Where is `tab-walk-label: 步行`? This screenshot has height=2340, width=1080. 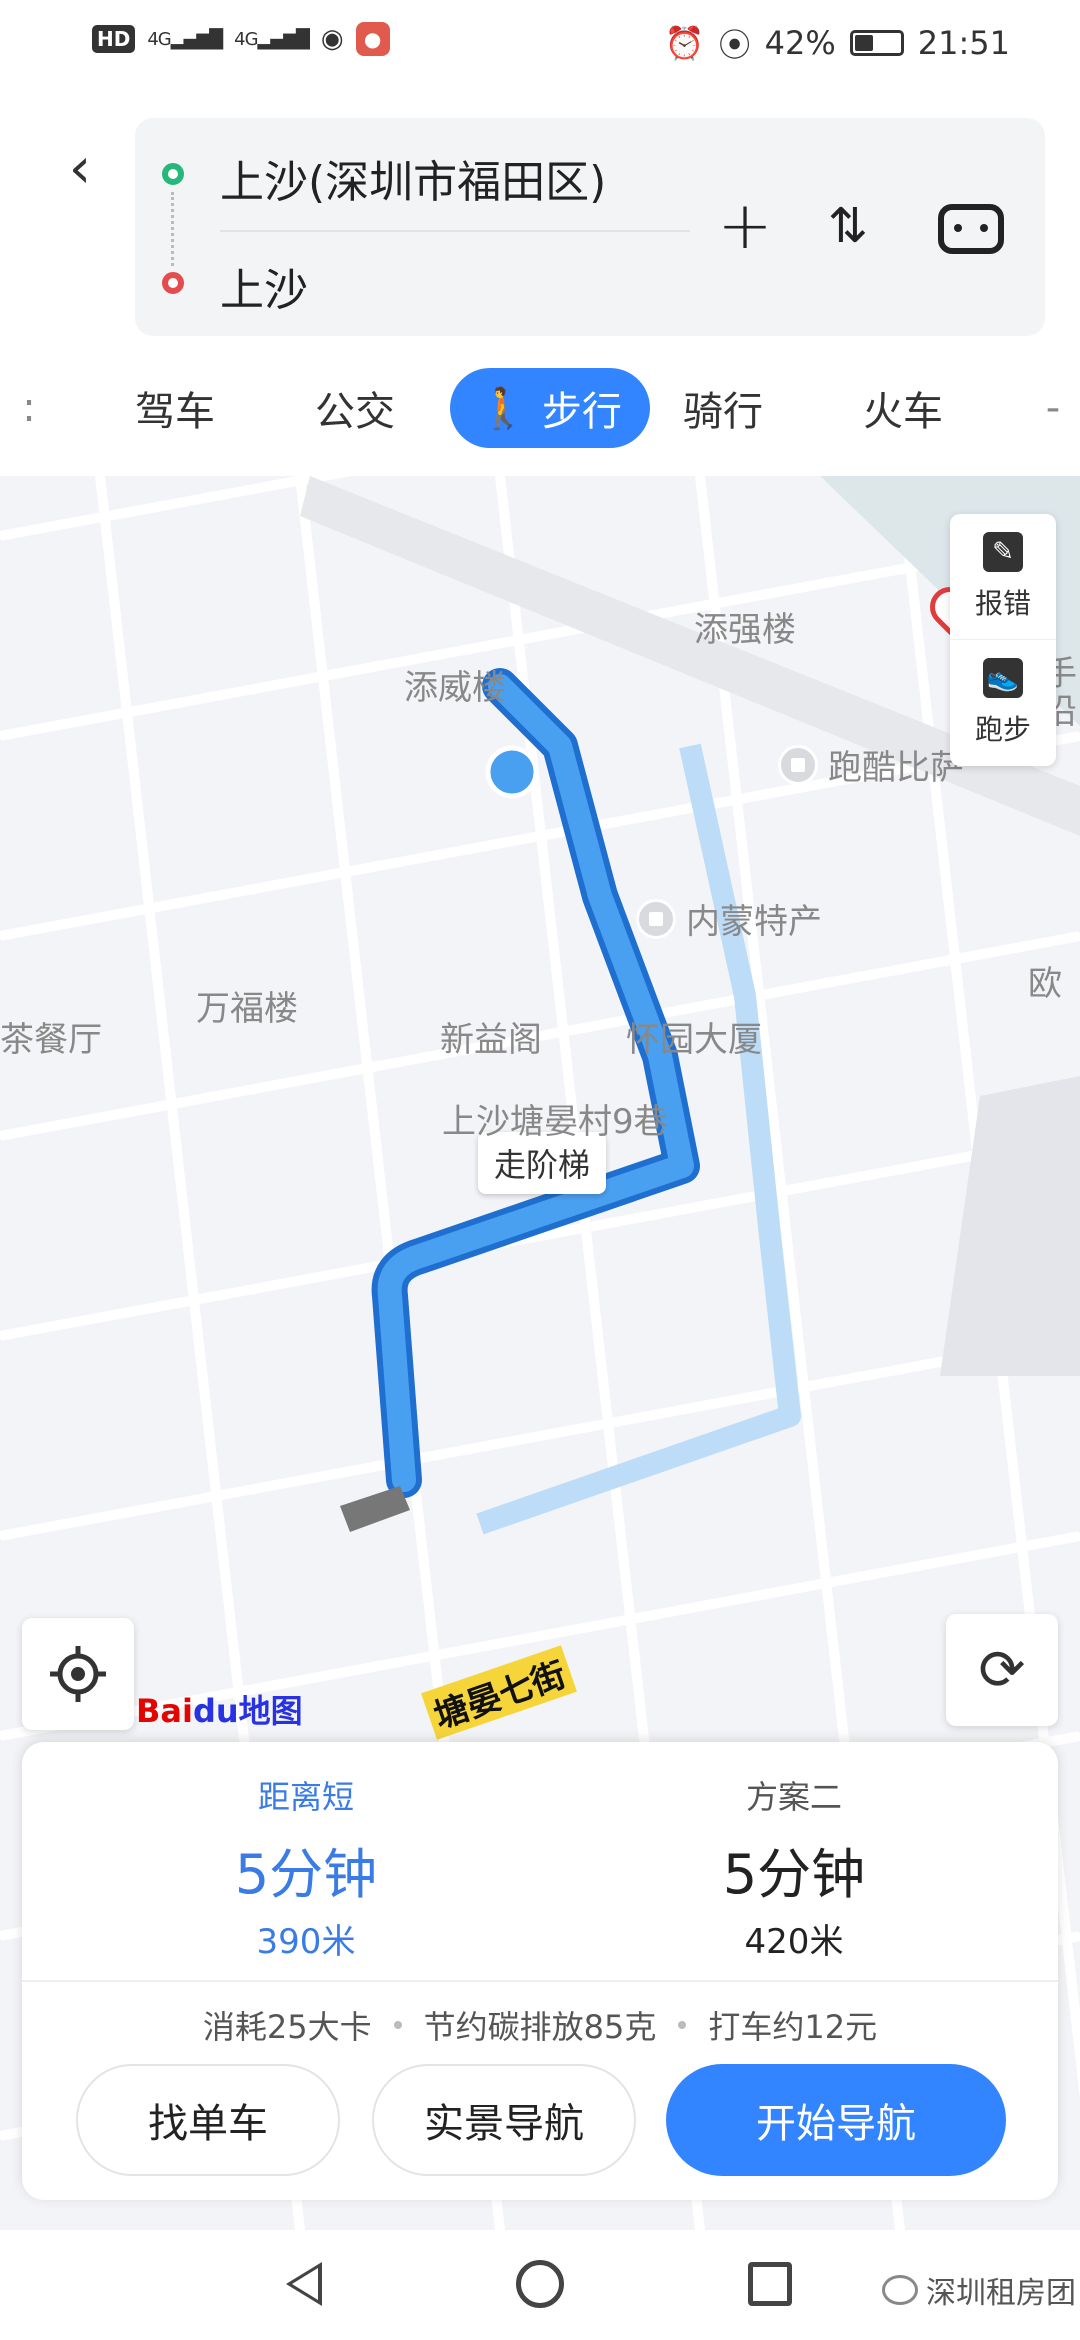 tab-walk-label: 步行 is located at coordinates (581, 412).